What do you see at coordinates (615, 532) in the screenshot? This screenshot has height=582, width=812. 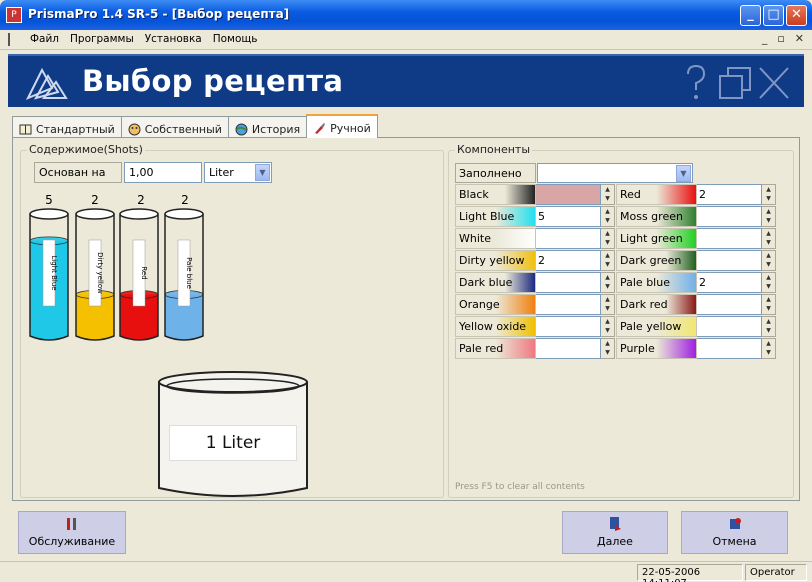 I see `next-button: Далее` at bounding box center [615, 532].